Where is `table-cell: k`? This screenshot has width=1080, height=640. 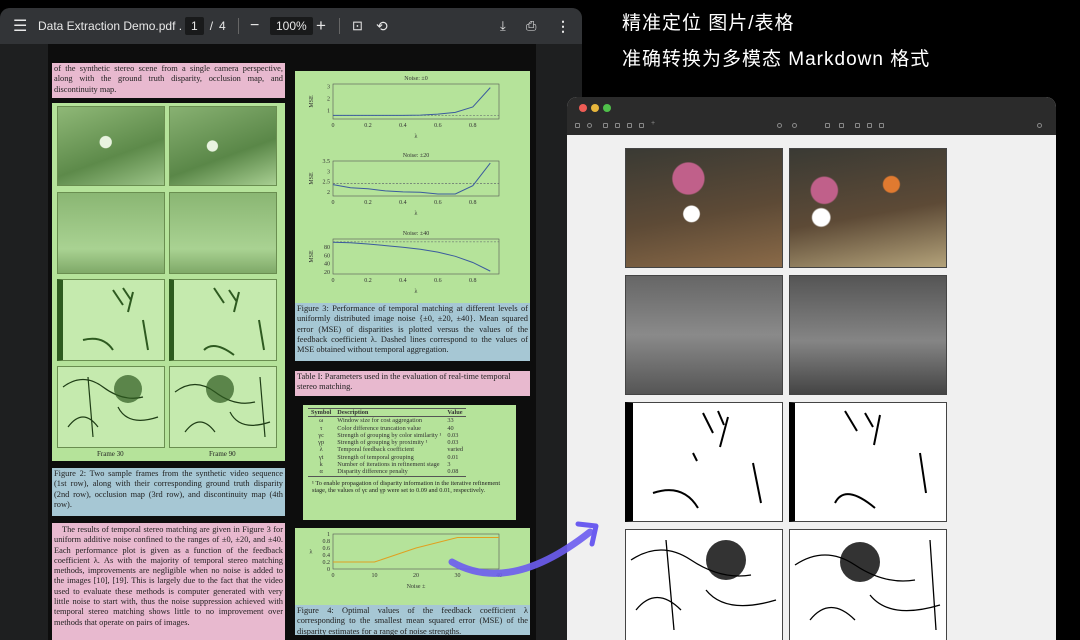
table-cell: k is located at coordinates (321, 465).